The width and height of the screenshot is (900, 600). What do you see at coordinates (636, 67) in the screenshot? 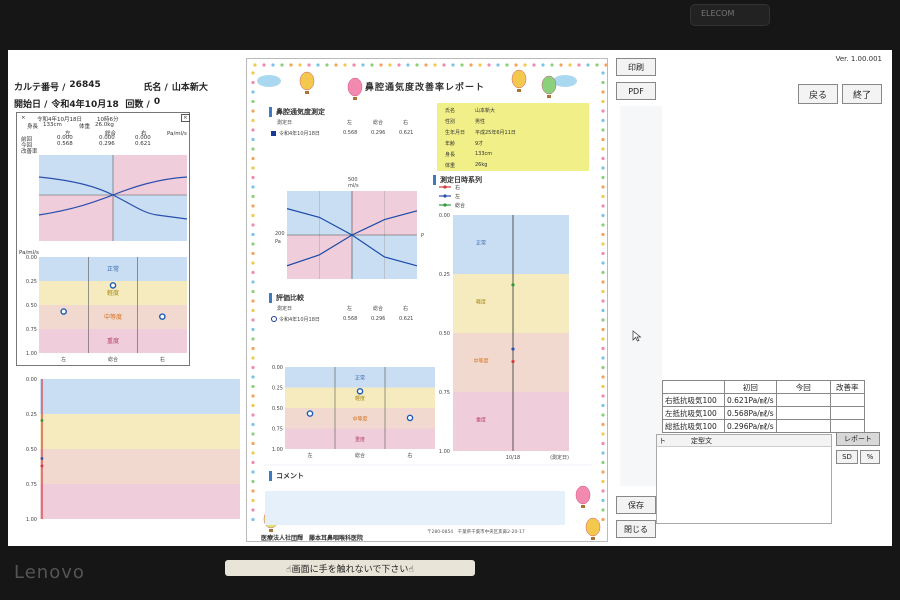
I see `print-button: 印刷` at bounding box center [636, 67].